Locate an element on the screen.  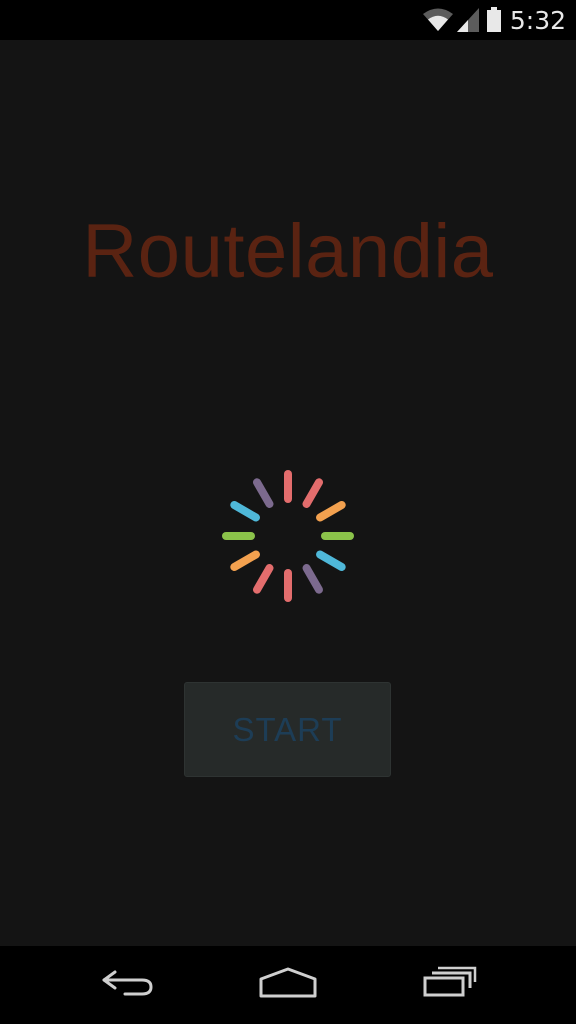
home-button is located at coordinates (288, 985).